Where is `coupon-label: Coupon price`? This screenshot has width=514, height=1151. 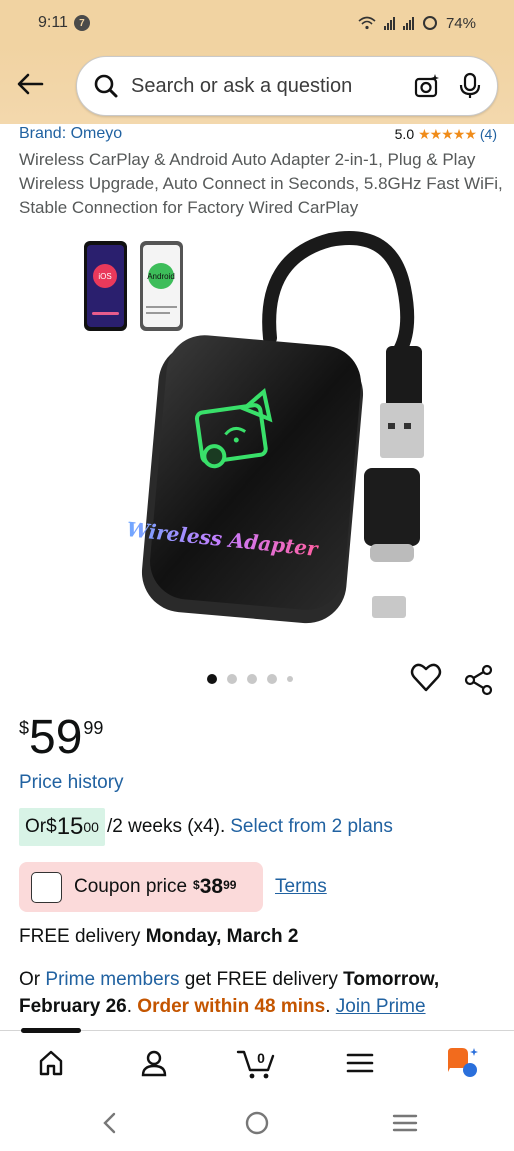
coupon-label: Coupon price is located at coordinates (131, 886).